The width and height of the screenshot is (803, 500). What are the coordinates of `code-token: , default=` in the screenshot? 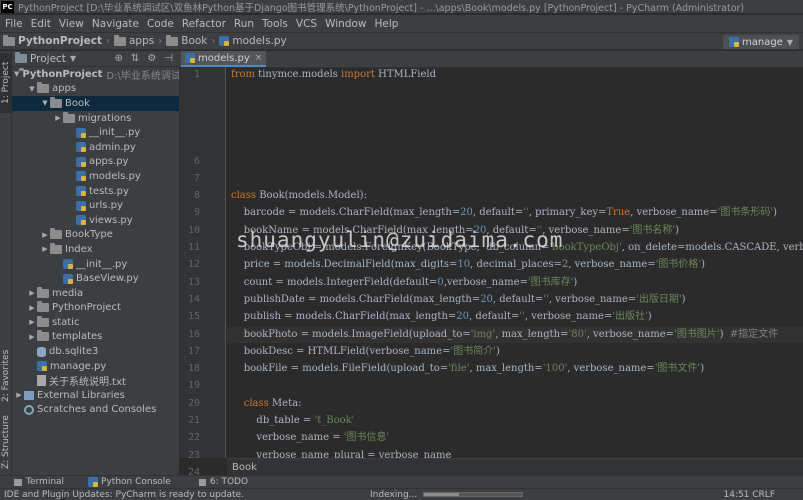 It's located at (498, 213).